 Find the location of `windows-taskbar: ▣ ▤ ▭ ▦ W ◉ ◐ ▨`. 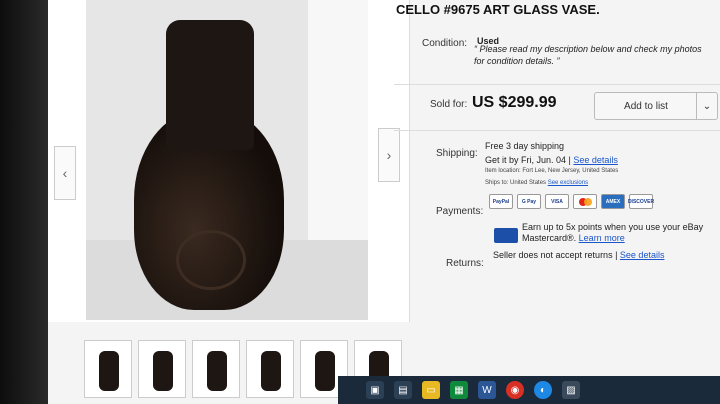

windows-taskbar: ▣ ▤ ▭ ▦ W ◉ ◐ ▨ is located at coordinates (529, 390).